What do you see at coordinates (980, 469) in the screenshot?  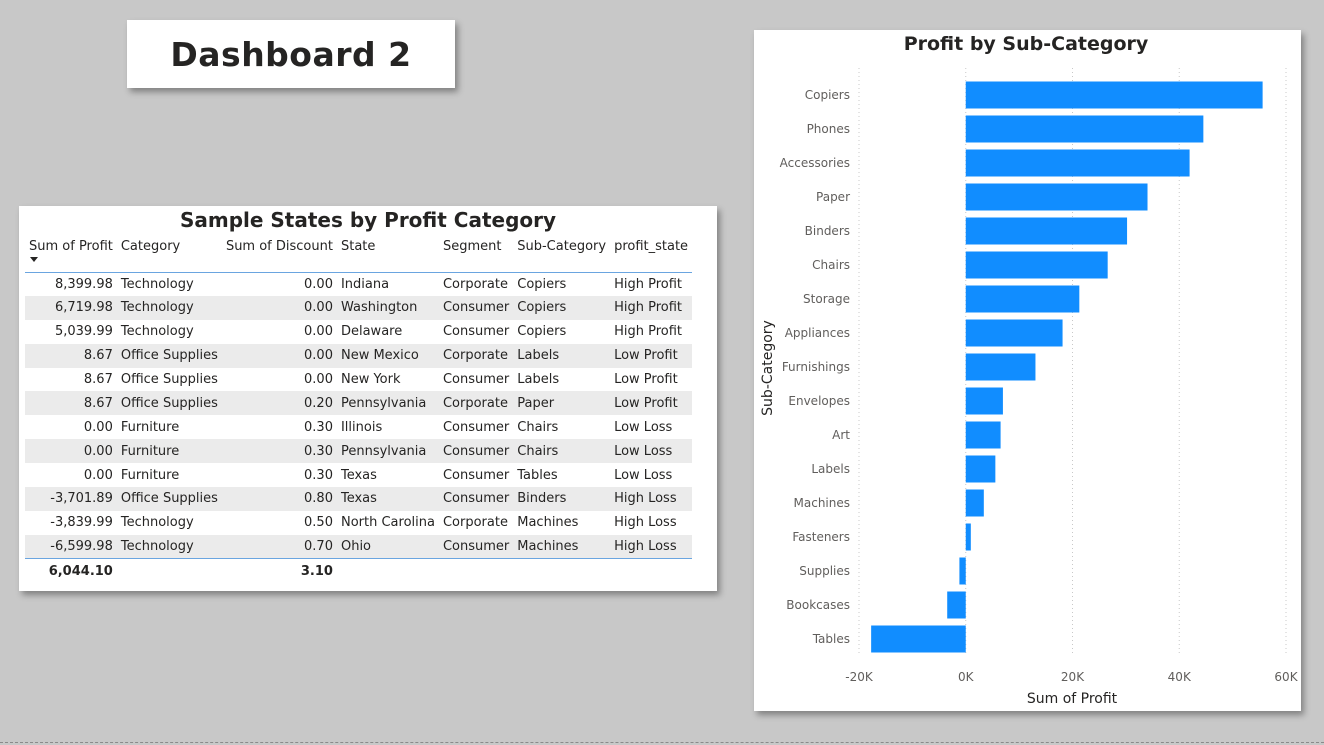 I see `bar-labels` at bounding box center [980, 469].